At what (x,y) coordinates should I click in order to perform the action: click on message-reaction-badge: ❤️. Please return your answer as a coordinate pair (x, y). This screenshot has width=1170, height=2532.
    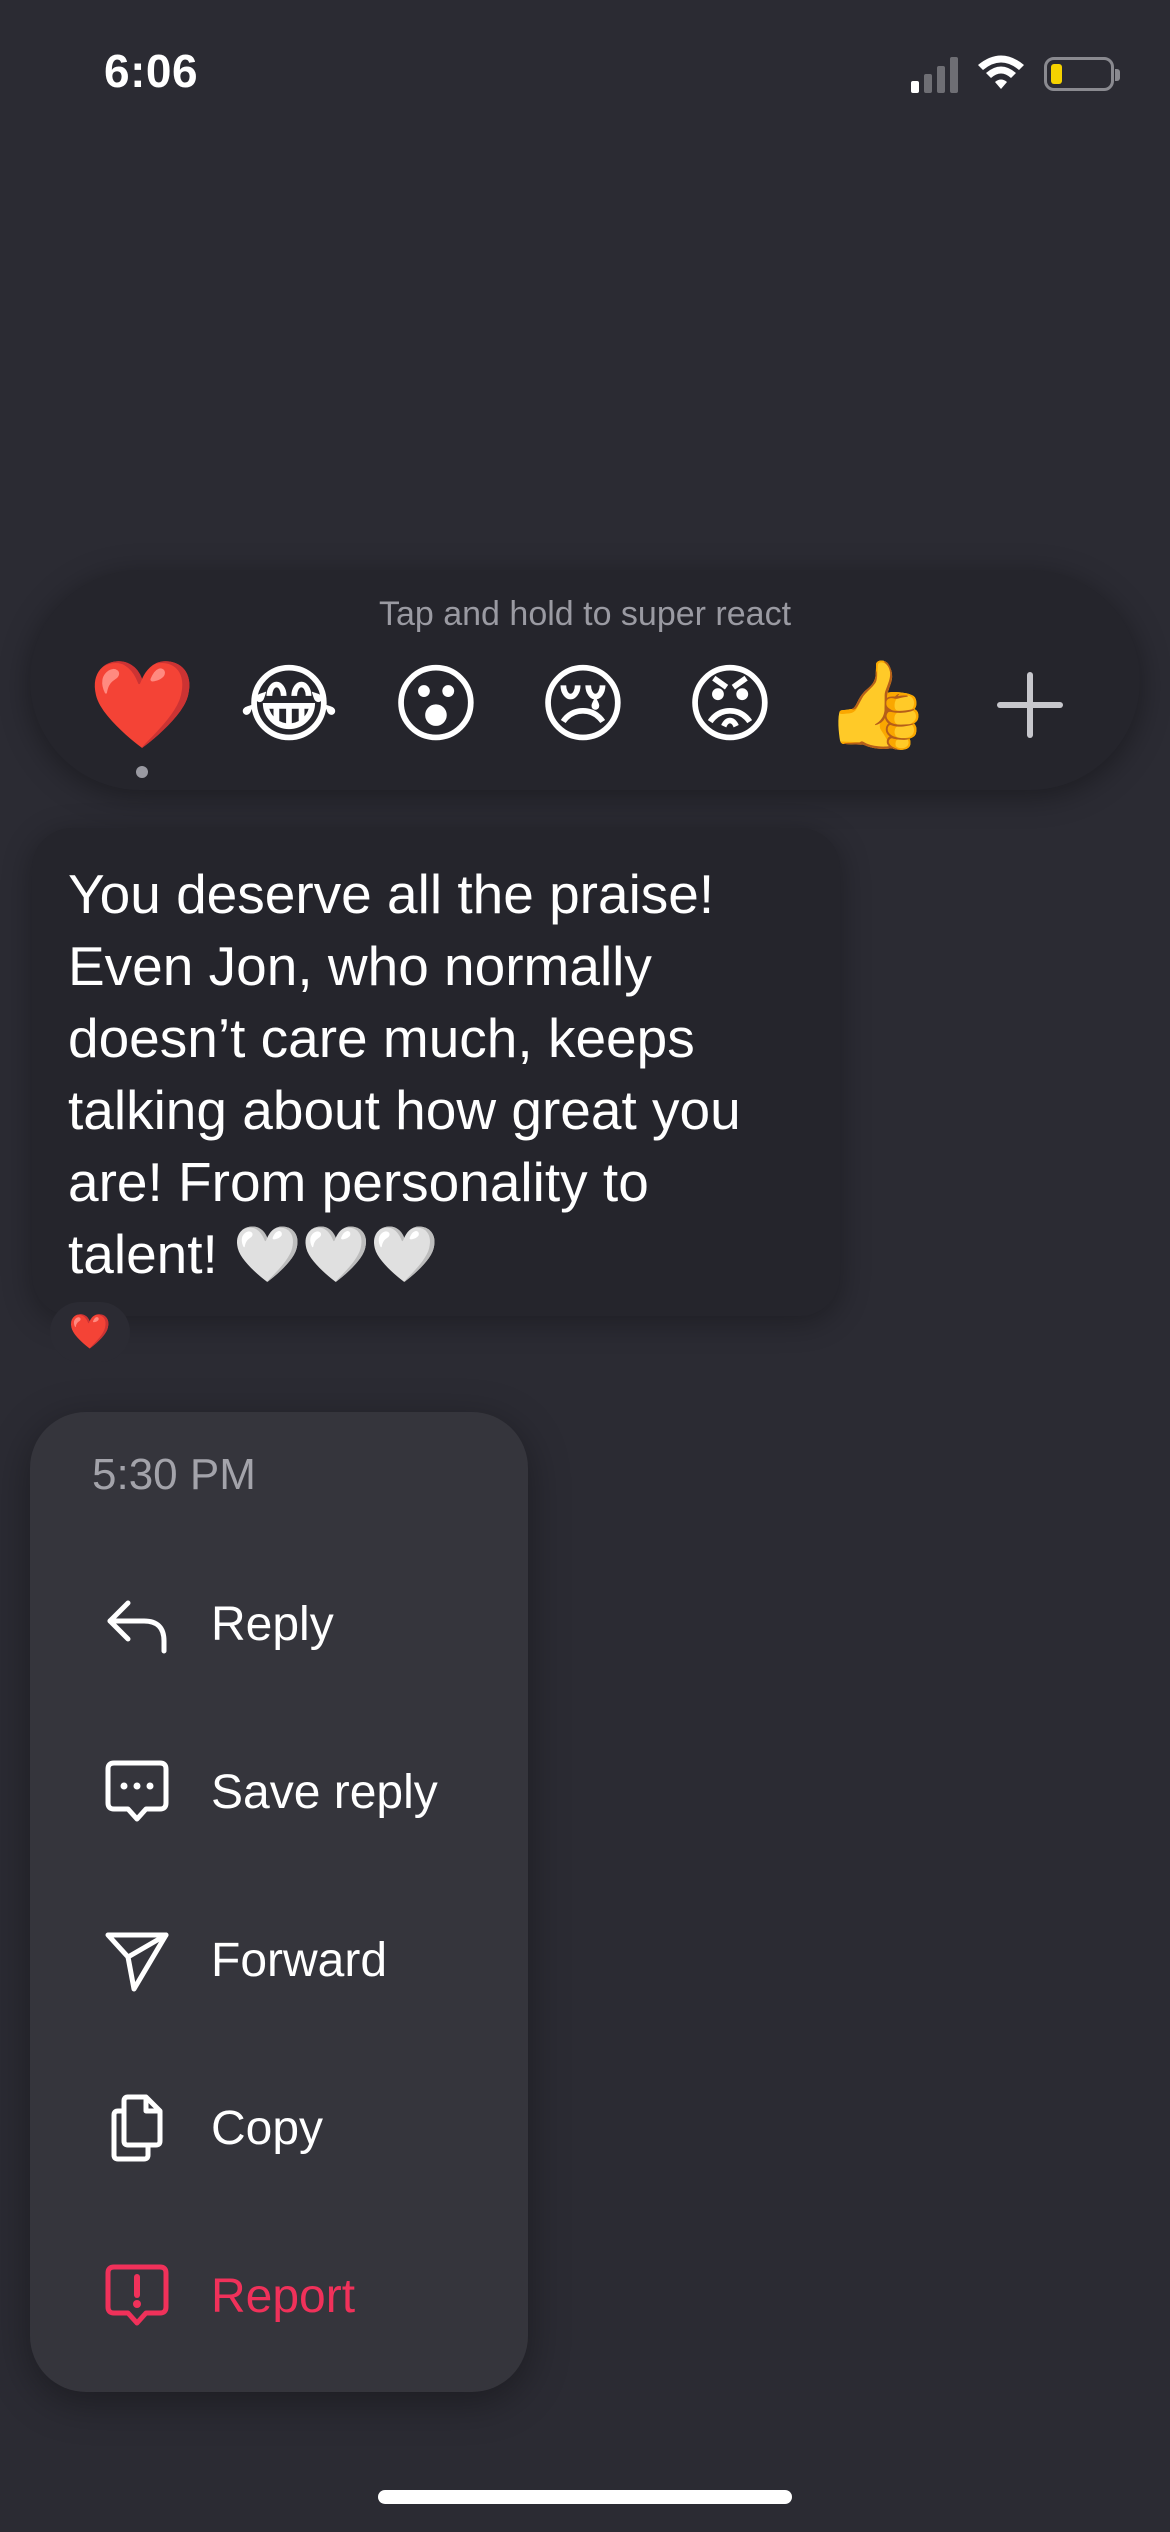
    Looking at the image, I should click on (90, 1332).